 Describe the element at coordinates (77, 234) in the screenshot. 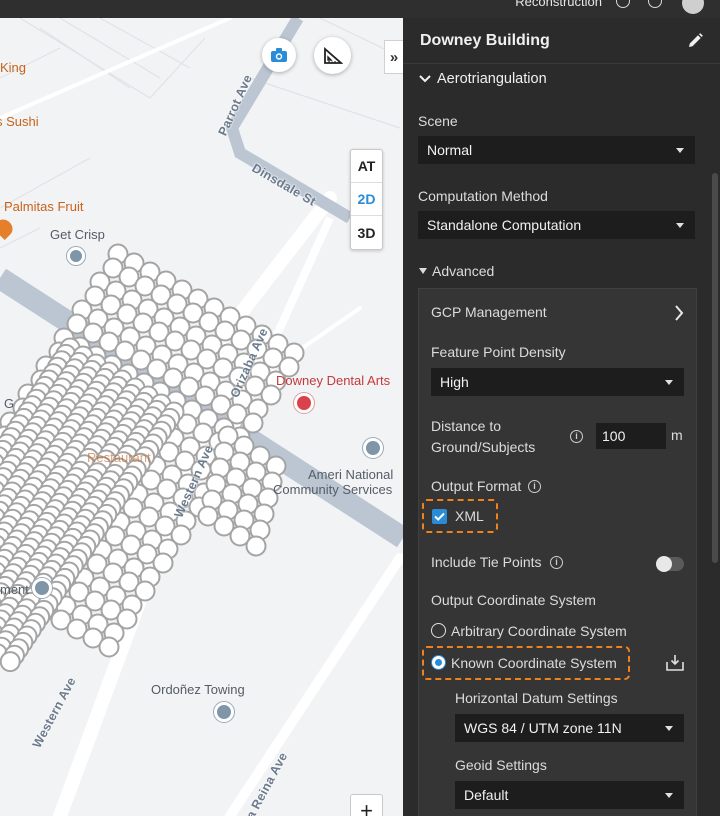

I see `poi-get-crisp: Get Crisp` at that location.